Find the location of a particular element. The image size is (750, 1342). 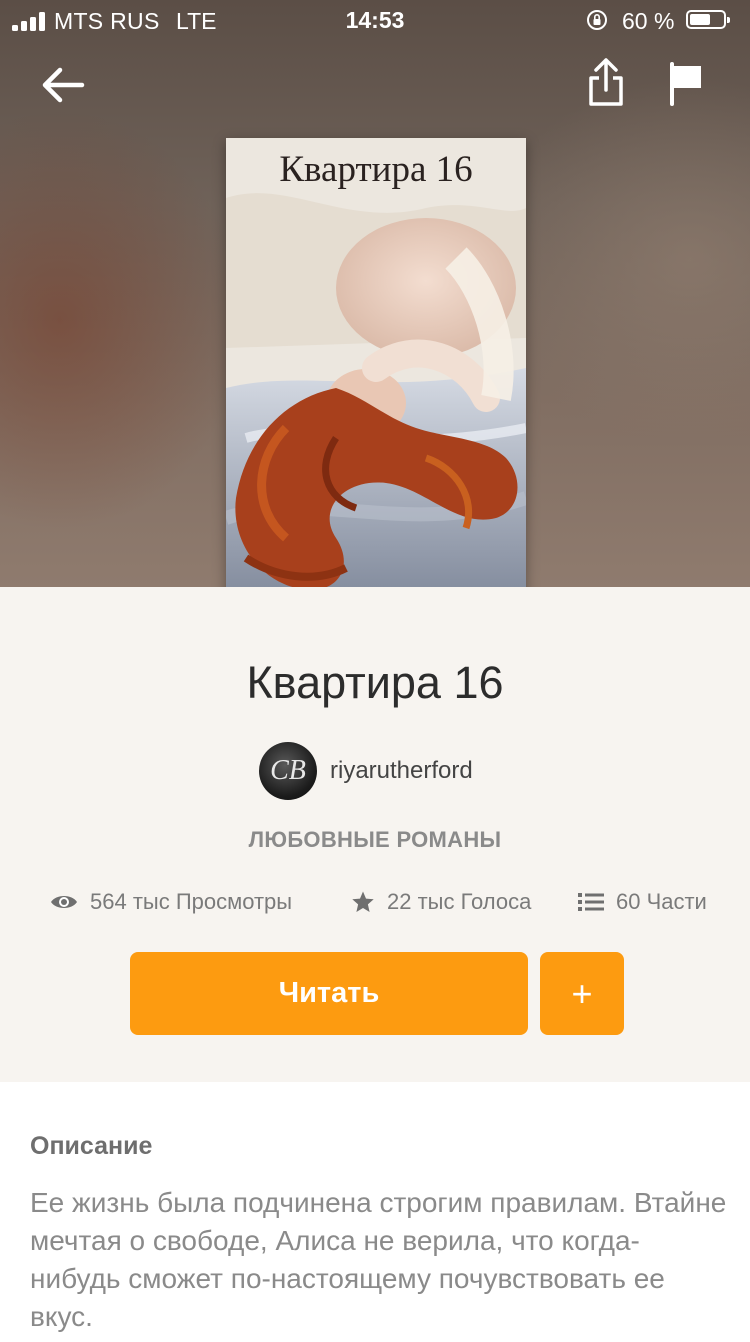

arrow-left-icon is located at coordinates (63, 85).